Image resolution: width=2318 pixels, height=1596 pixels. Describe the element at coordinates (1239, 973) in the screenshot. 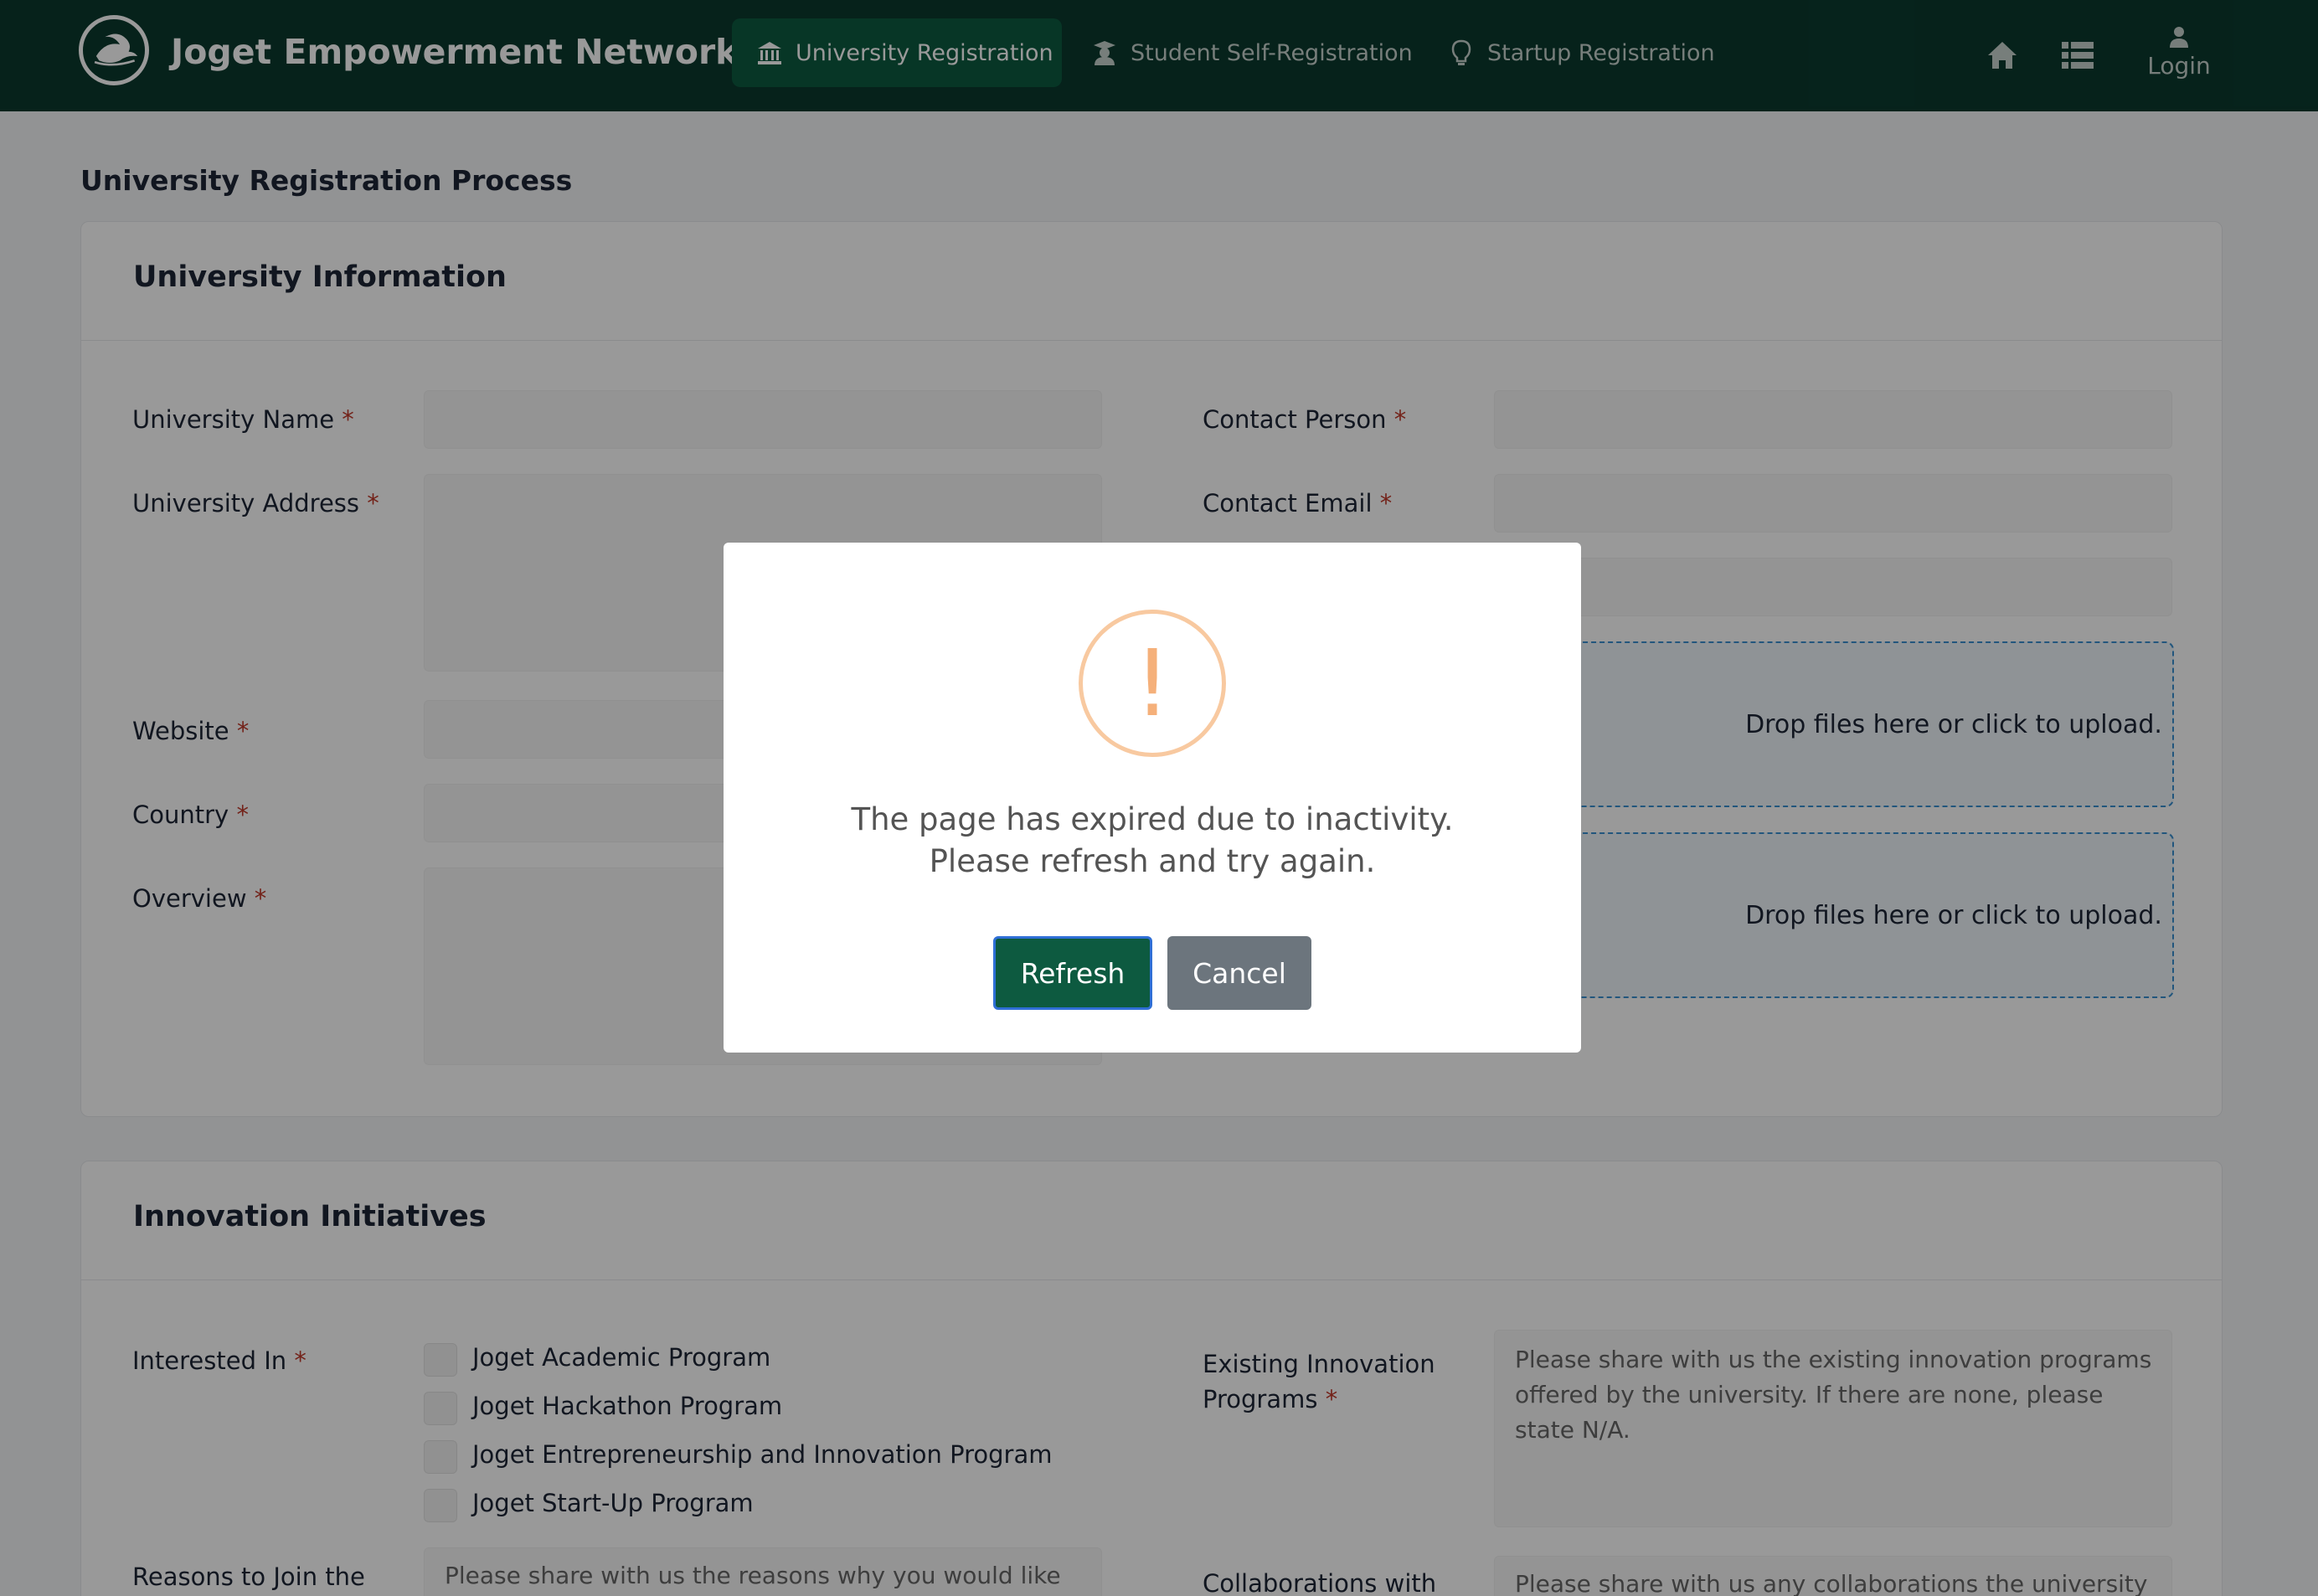

I see `cancel-button: Cancel` at that location.